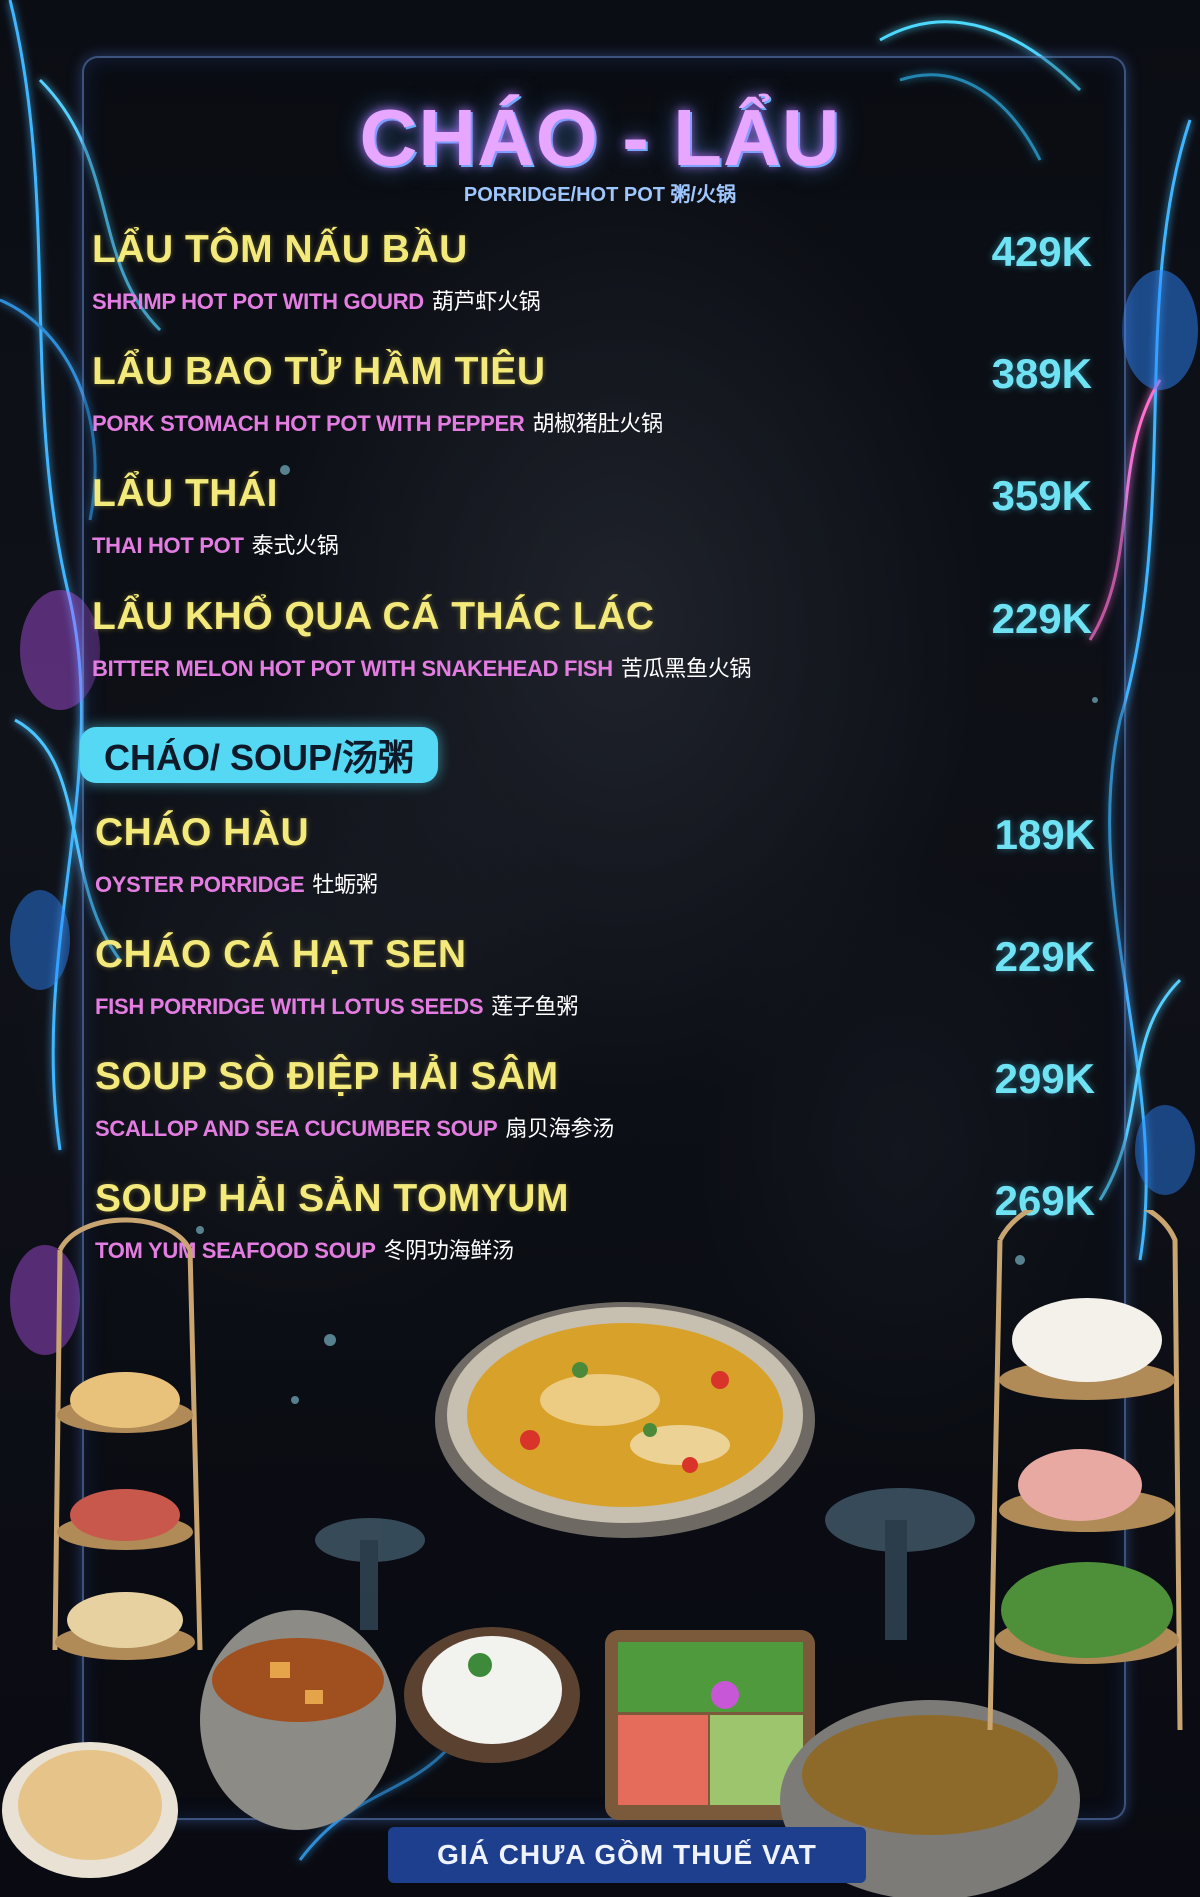  What do you see at coordinates (1044, 834) in the screenshot?
I see `menu-item-price: 189K` at bounding box center [1044, 834].